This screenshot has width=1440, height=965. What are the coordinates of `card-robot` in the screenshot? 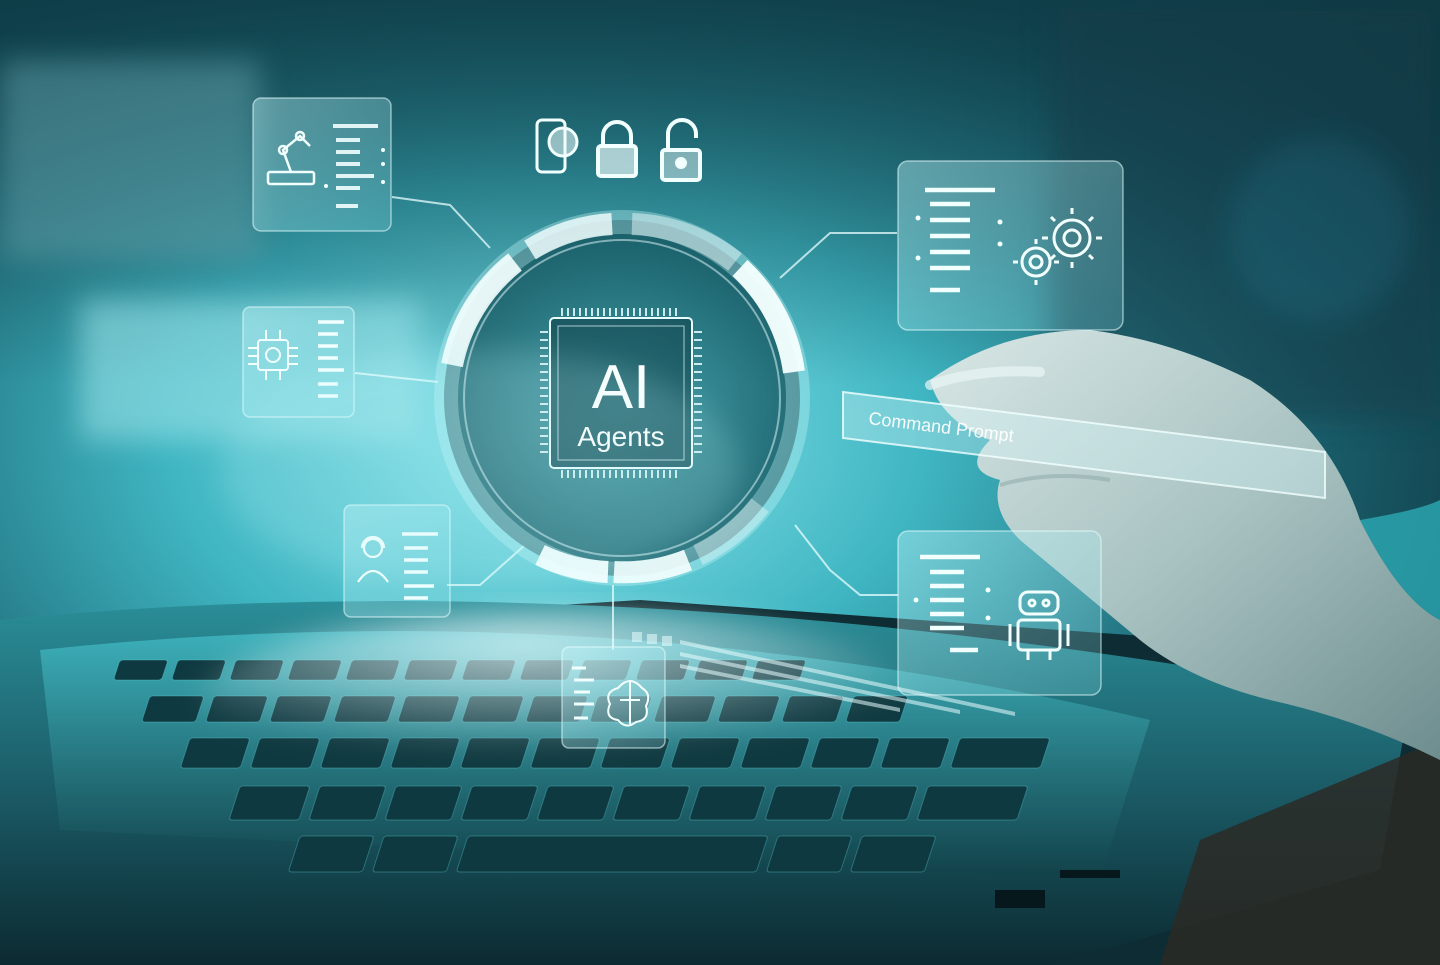 It's located at (999, 613).